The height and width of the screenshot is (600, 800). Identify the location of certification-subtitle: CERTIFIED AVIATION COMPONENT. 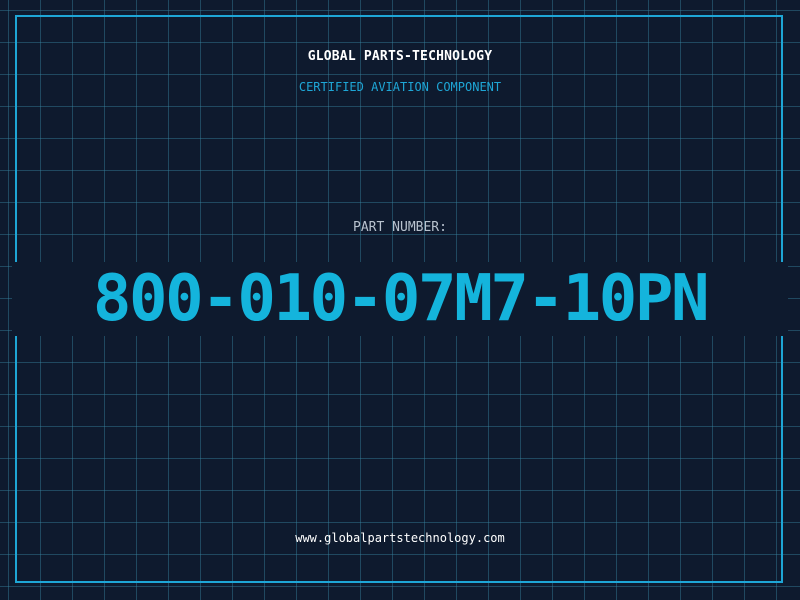
(400, 87).